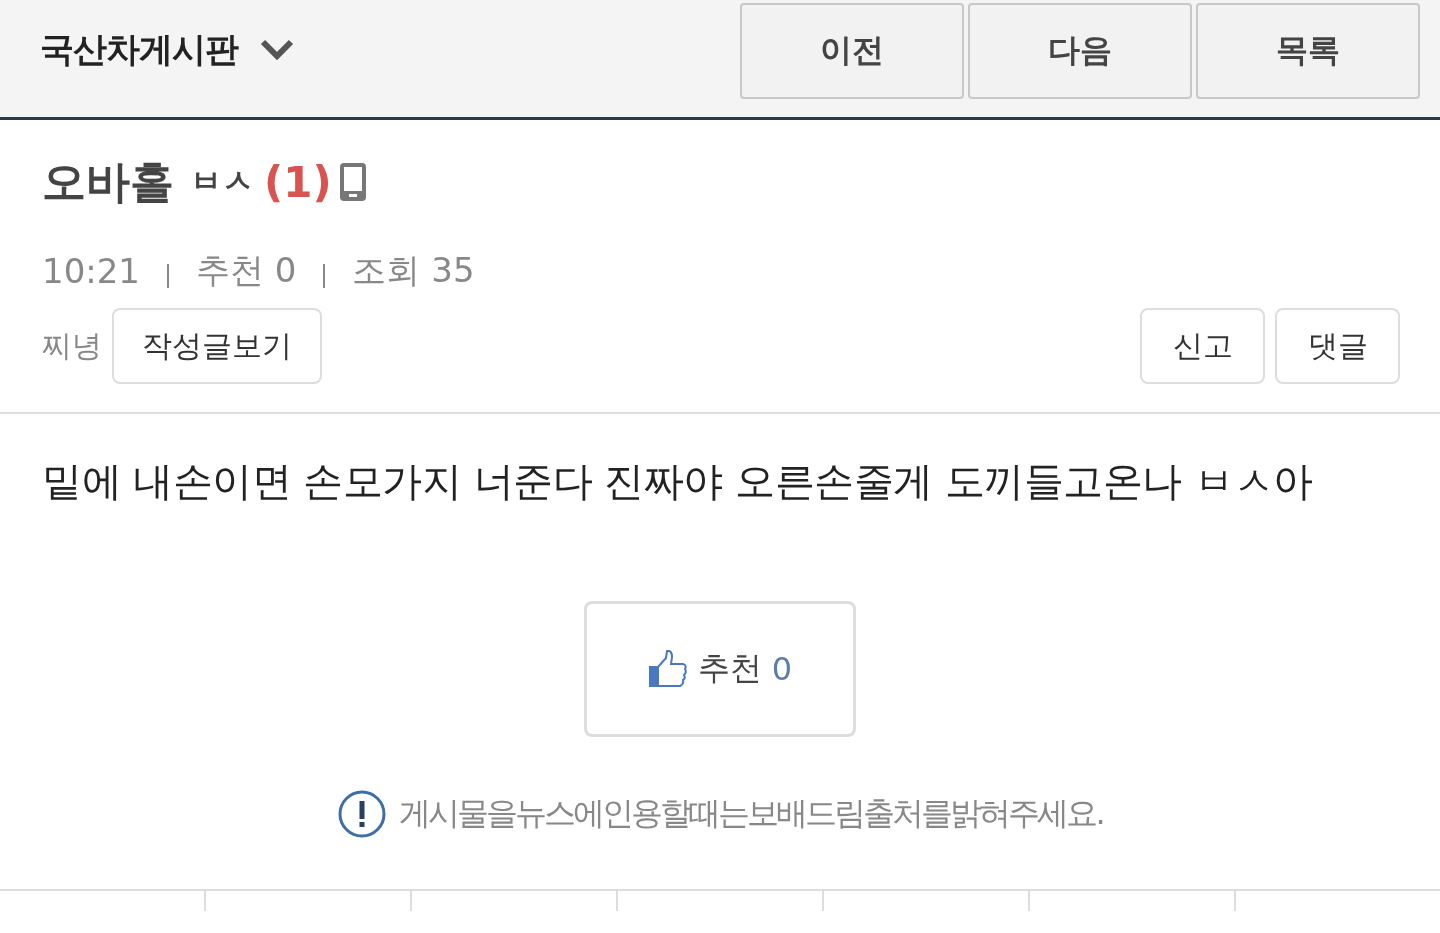 This screenshot has width=1440, height=933. Describe the element at coordinates (413, 270) in the screenshot. I see `post-meta: 조회 35` at that location.